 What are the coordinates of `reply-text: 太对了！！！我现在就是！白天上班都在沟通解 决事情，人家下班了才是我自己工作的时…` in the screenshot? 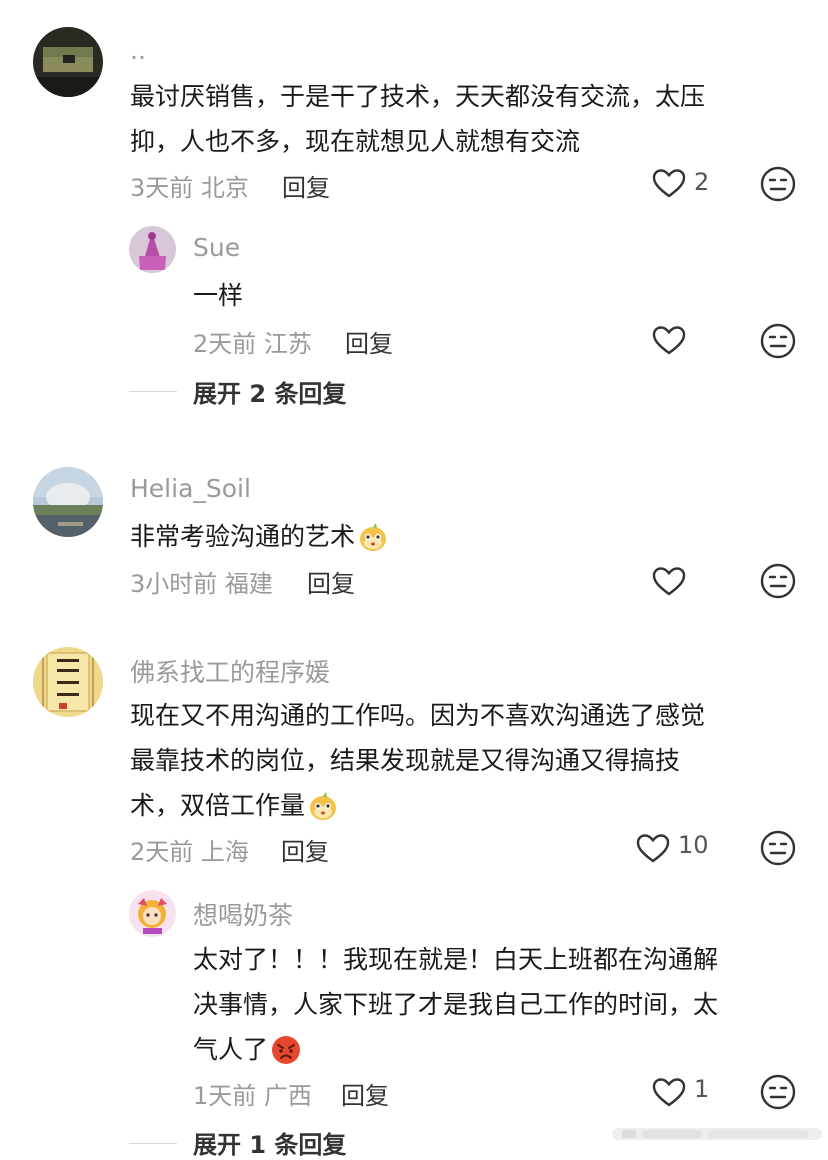 It's located at (456, 1004).